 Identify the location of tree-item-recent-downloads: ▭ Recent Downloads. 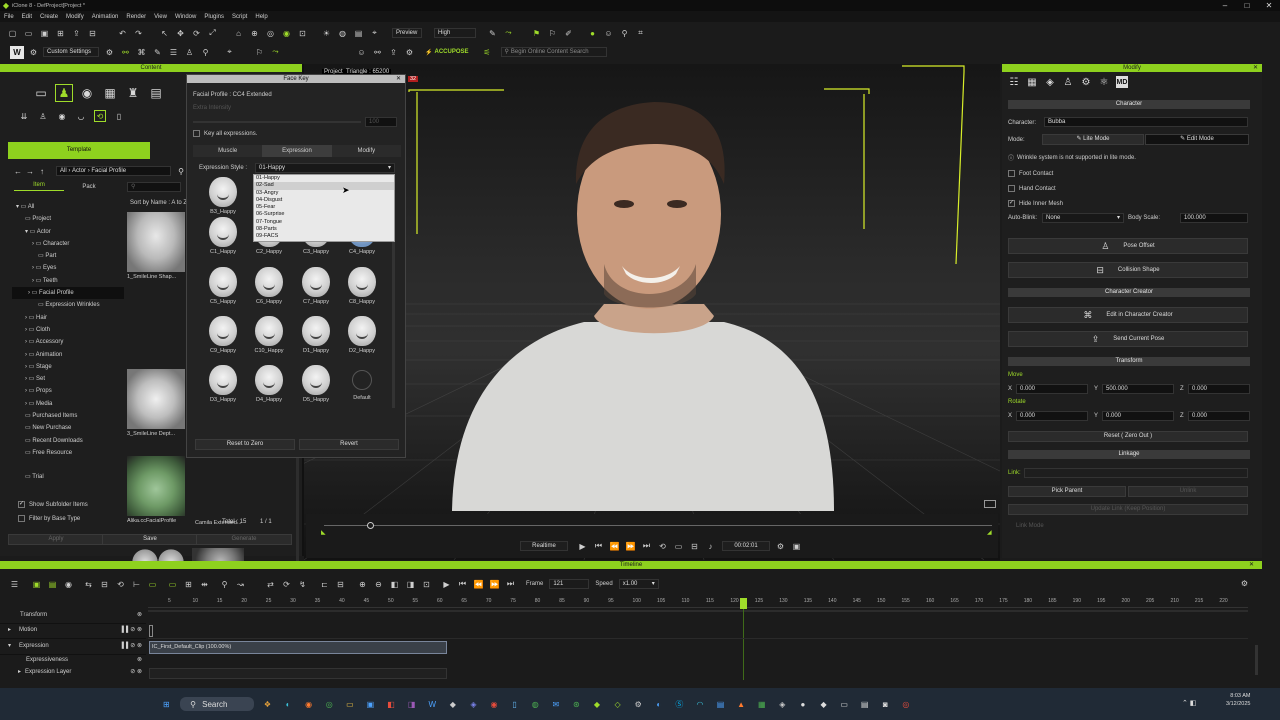
(69, 441).